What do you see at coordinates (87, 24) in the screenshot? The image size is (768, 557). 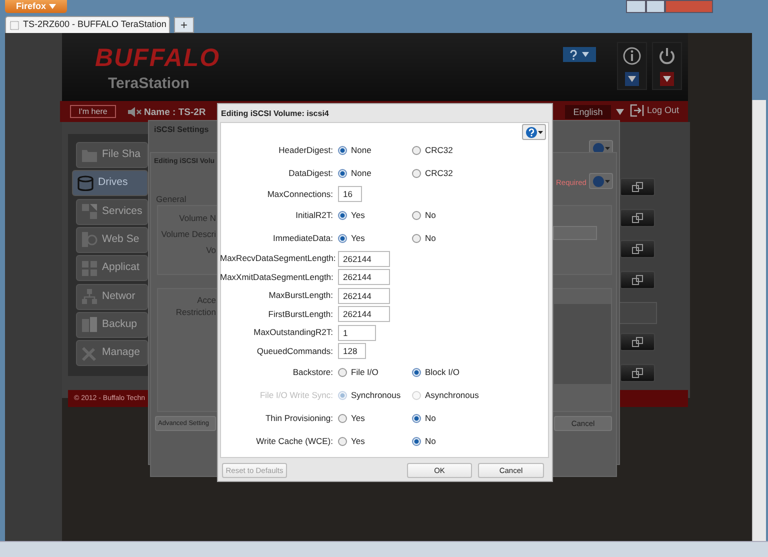 I see `browser-tab: TS-2RZ600 - BUFFALO TeraStation` at bounding box center [87, 24].